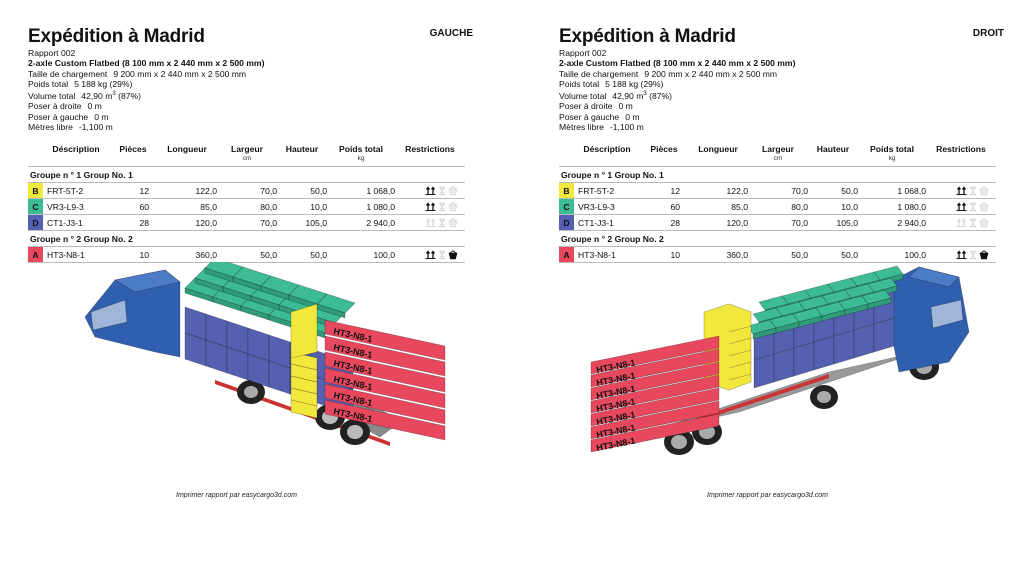  What do you see at coordinates (68, 73) in the screenshot?
I see `stat-label: Taille de chargement` at bounding box center [68, 73].